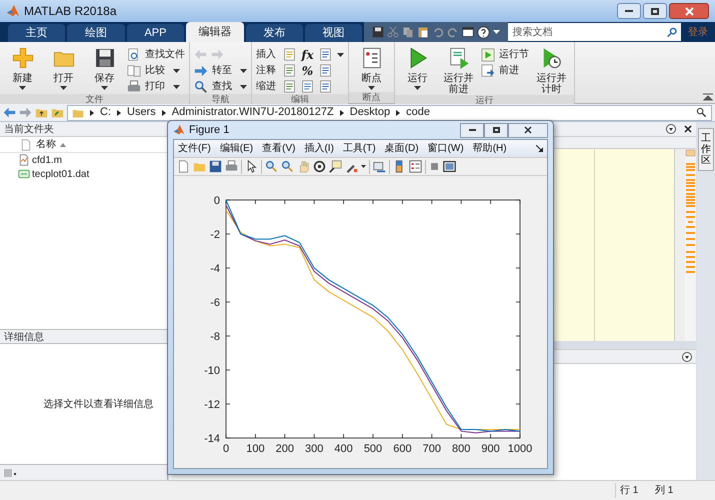 Image resolution: width=715 pixels, height=500 pixels. Describe the element at coordinates (371, 58) in the screenshot. I see `breakpoint-list-icon` at that location.